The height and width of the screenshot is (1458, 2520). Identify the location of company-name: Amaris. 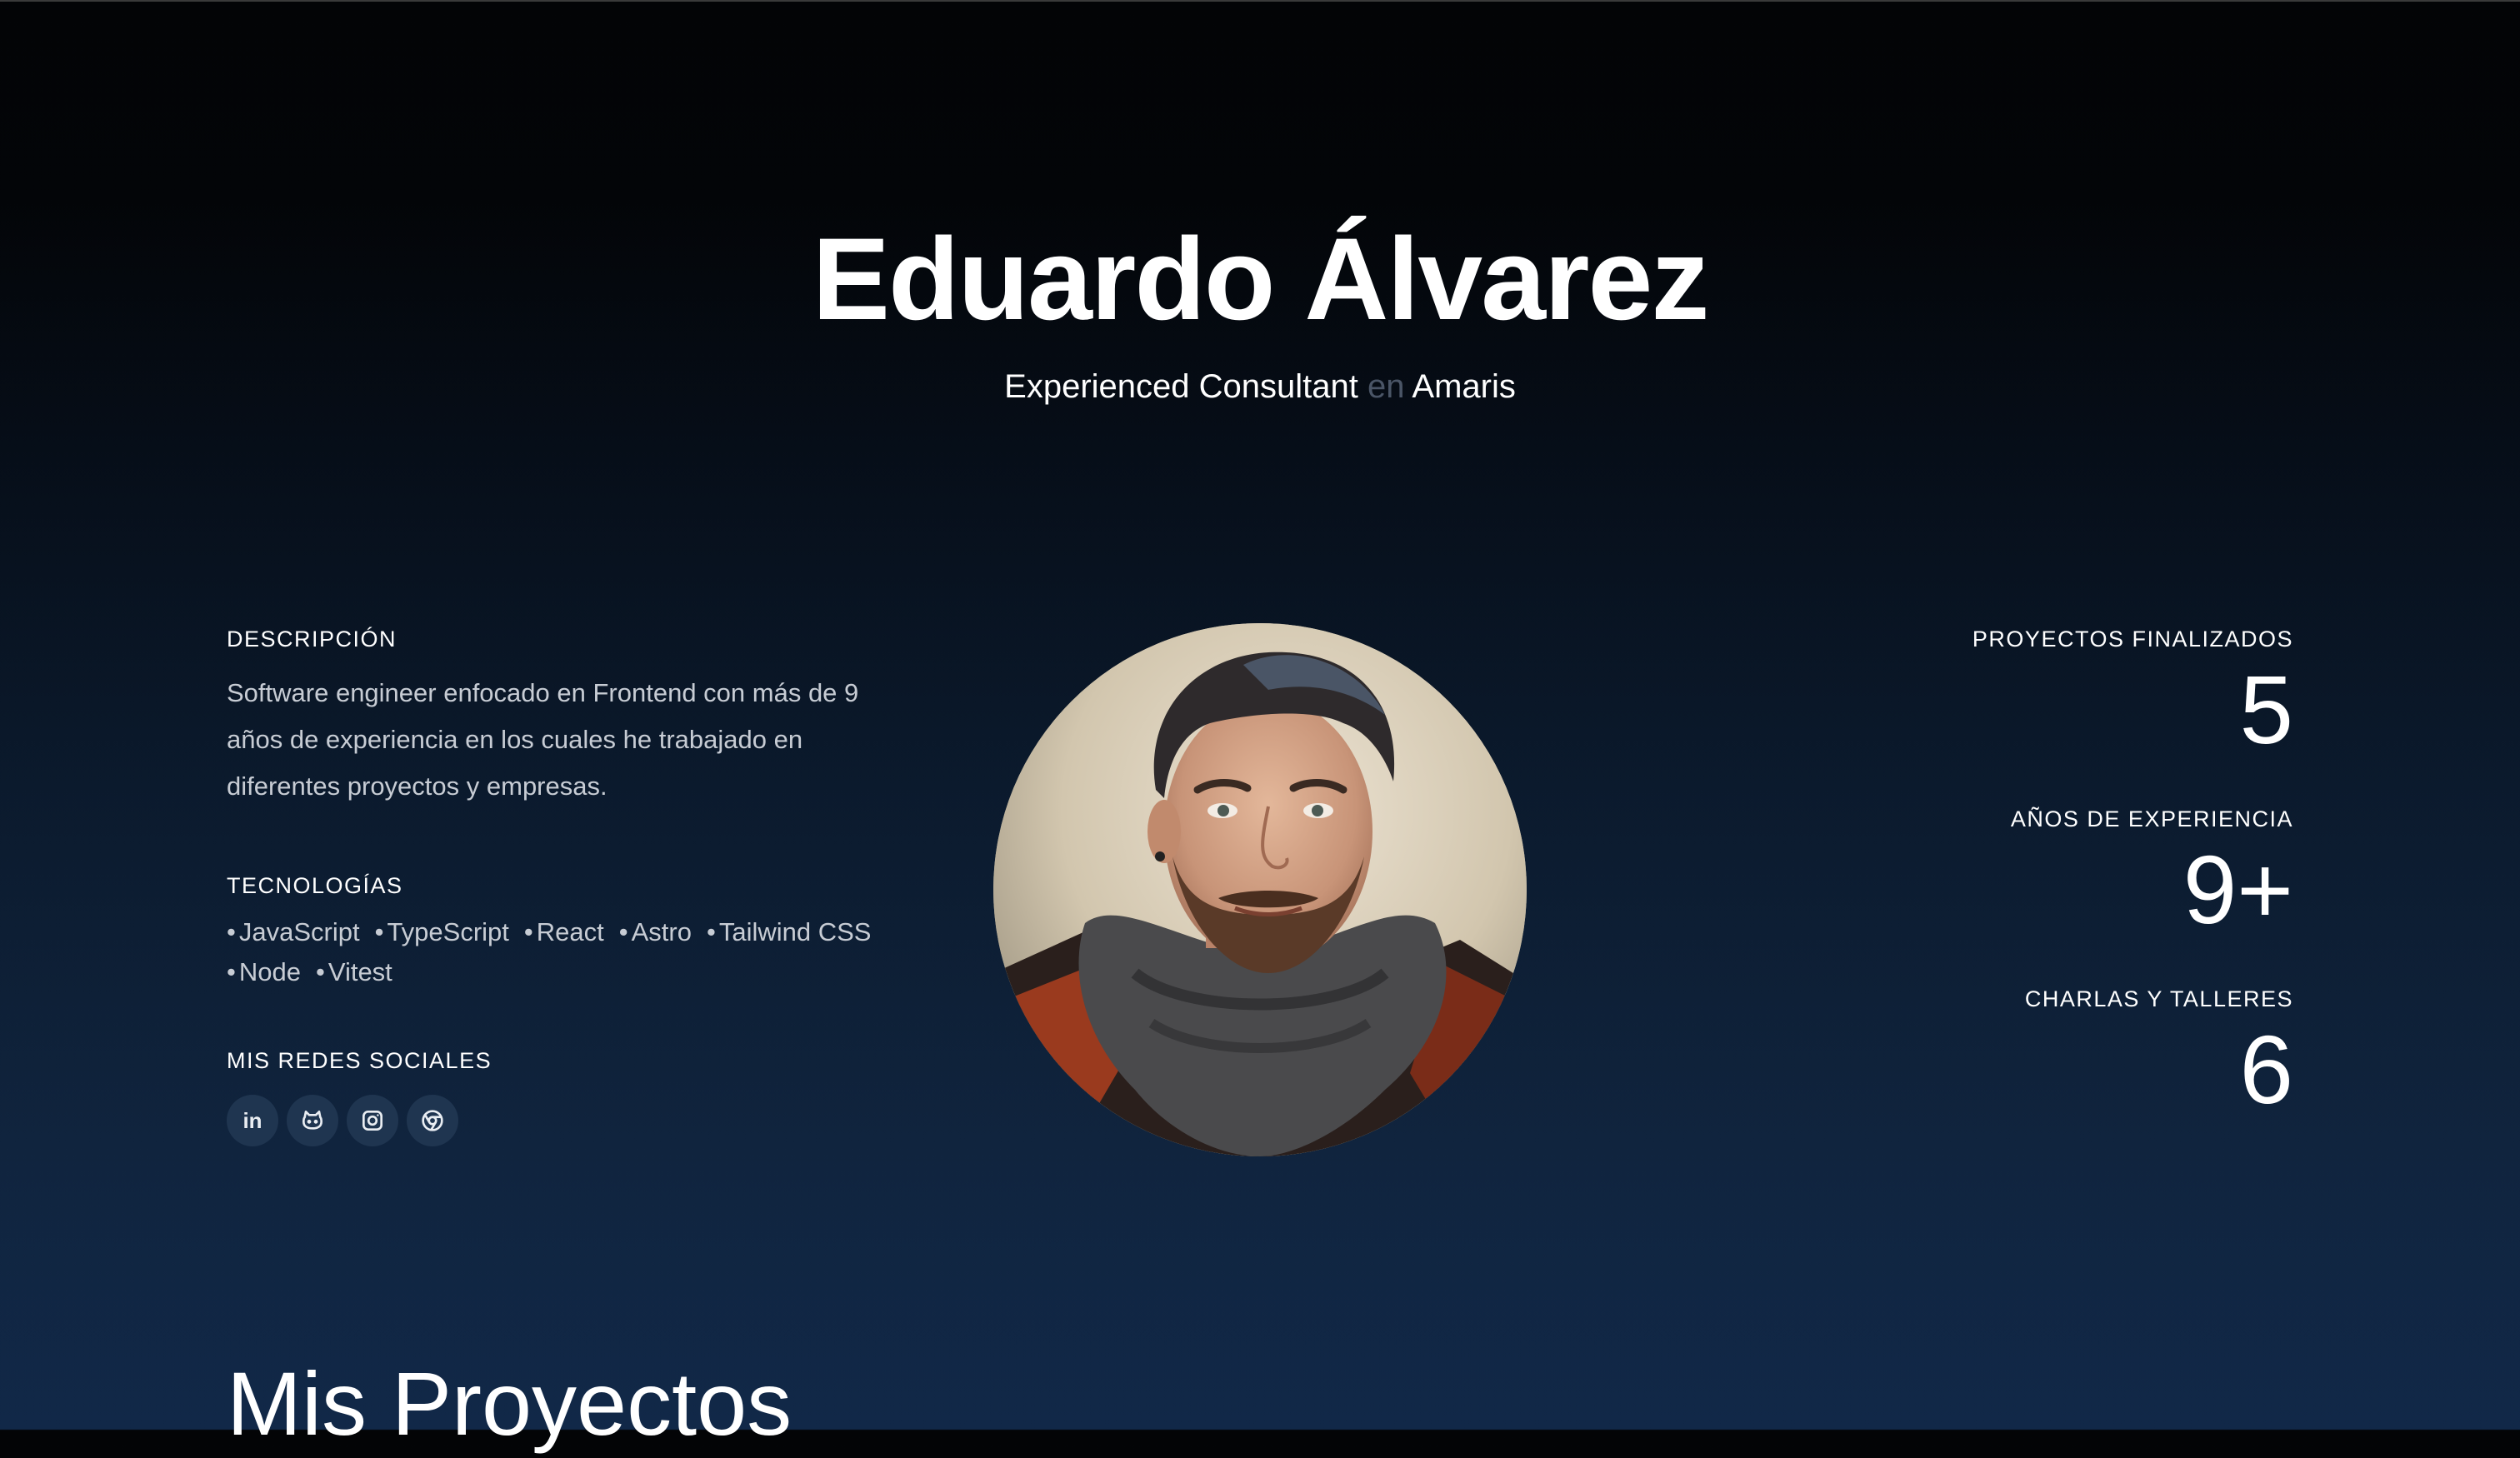
(1464, 386).